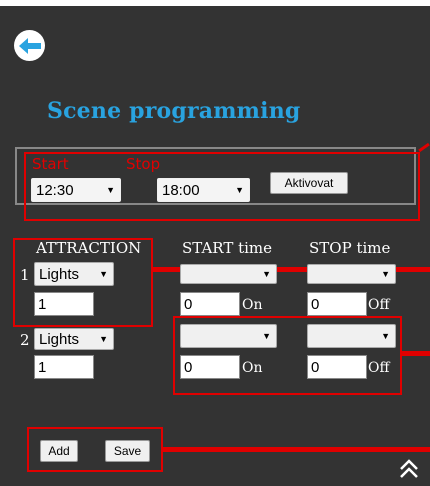 The image size is (430, 486). What do you see at coordinates (143, 164) in the screenshot?
I see `stop-label: Stop` at bounding box center [143, 164].